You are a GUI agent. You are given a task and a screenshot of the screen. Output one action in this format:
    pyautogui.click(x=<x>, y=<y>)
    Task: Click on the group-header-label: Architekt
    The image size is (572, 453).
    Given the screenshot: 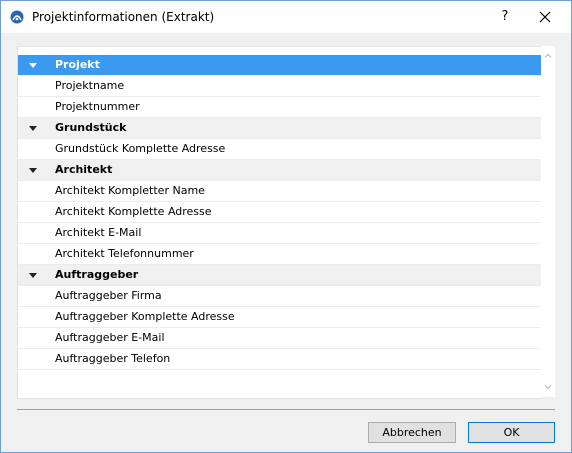 What is the action you would take?
    pyautogui.click(x=84, y=169)
    